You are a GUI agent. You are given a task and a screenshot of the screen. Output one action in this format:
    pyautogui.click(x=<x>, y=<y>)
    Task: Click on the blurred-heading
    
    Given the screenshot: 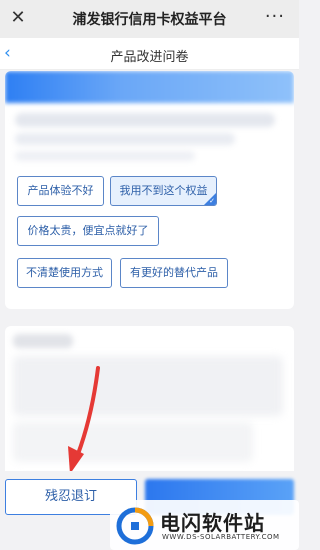 What is the action you would take?
    pyautogui.click(x=43, y=341)
    